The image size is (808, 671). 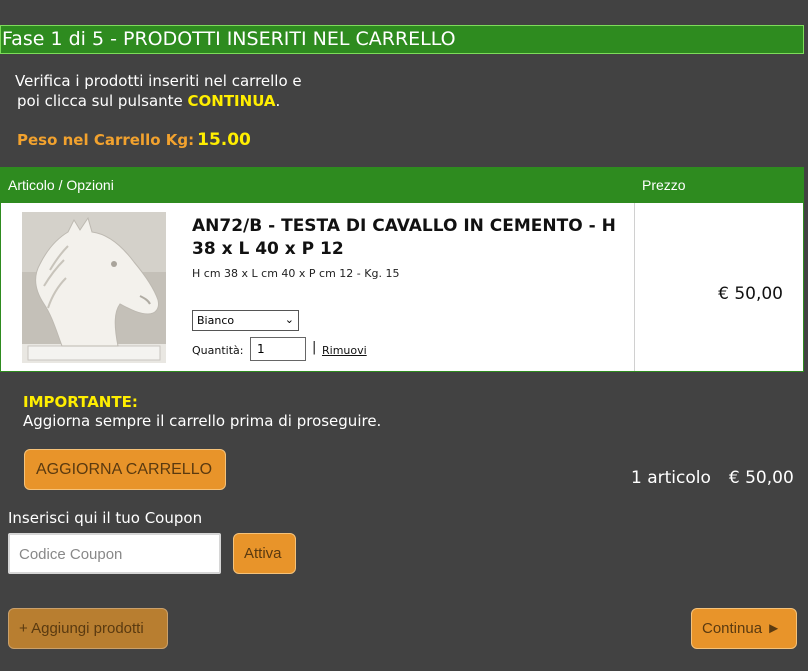 What do you see at coordinates (289, 319) in the screenshot?
I see `chevron-down-icon: ⌄` at bounding box center [289, 319].